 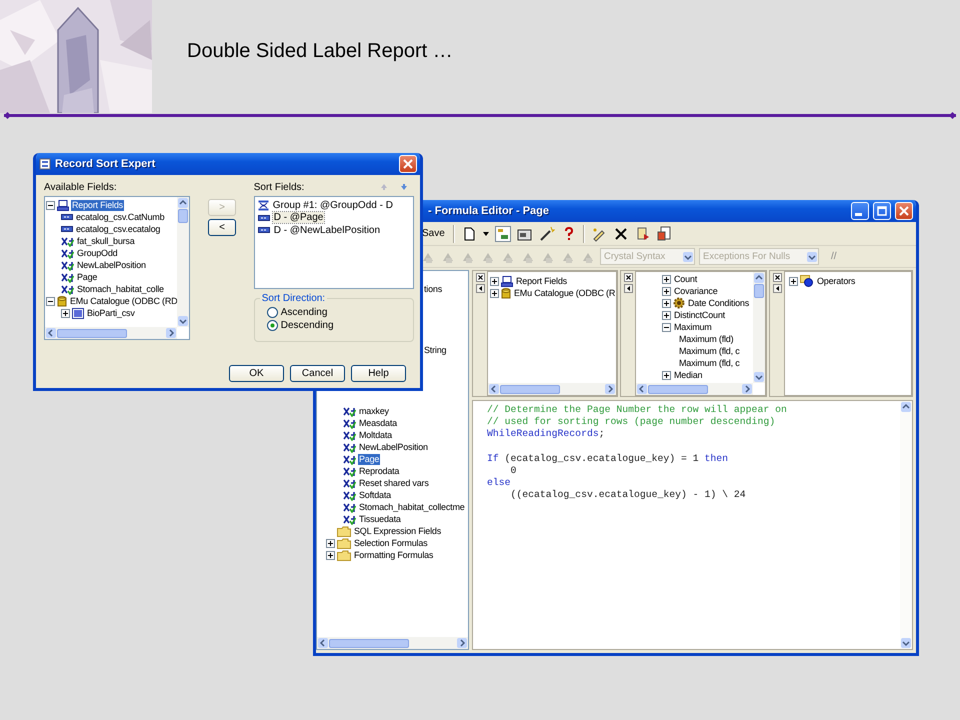 What do you see at coordinates (123, 301) in the screenshot?
I see `tree-item: EMu Catalogue (ODBC (RD` at bounding box center [123, 301].